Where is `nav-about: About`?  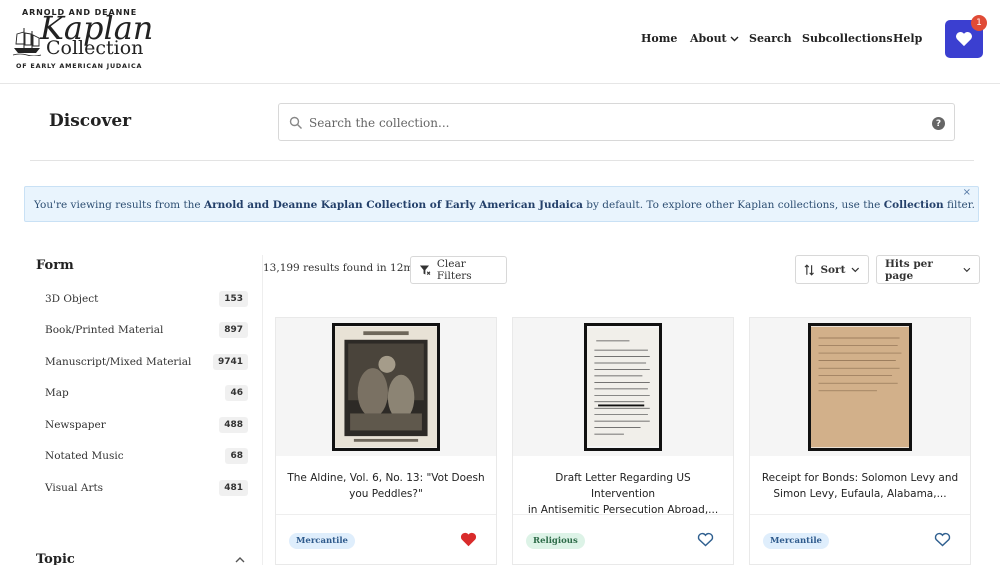 nav-about: About is located at coordinates (714, 38).